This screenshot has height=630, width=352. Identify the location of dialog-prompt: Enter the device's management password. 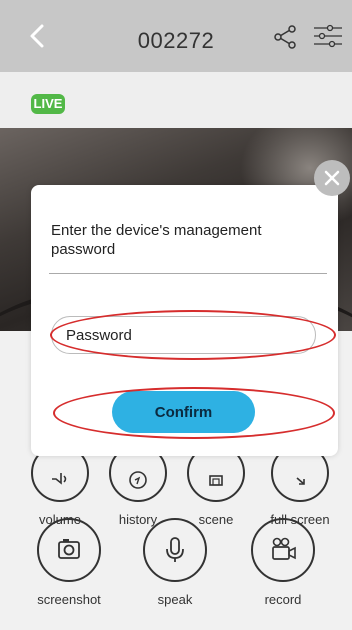
(156, 240).